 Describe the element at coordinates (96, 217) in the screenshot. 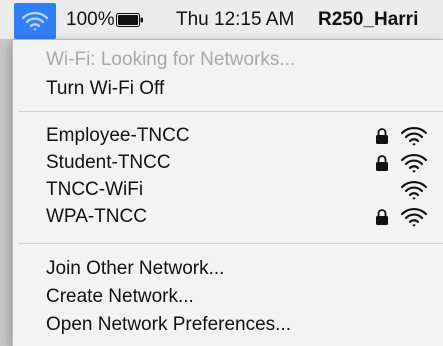

I see `network-item-wpa-tncc: WPA-TNCC` at that location.